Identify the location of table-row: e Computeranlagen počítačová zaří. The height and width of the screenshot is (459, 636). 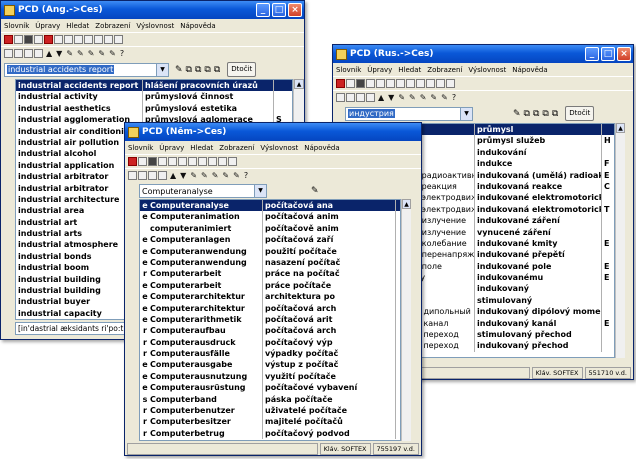
(270, 240).